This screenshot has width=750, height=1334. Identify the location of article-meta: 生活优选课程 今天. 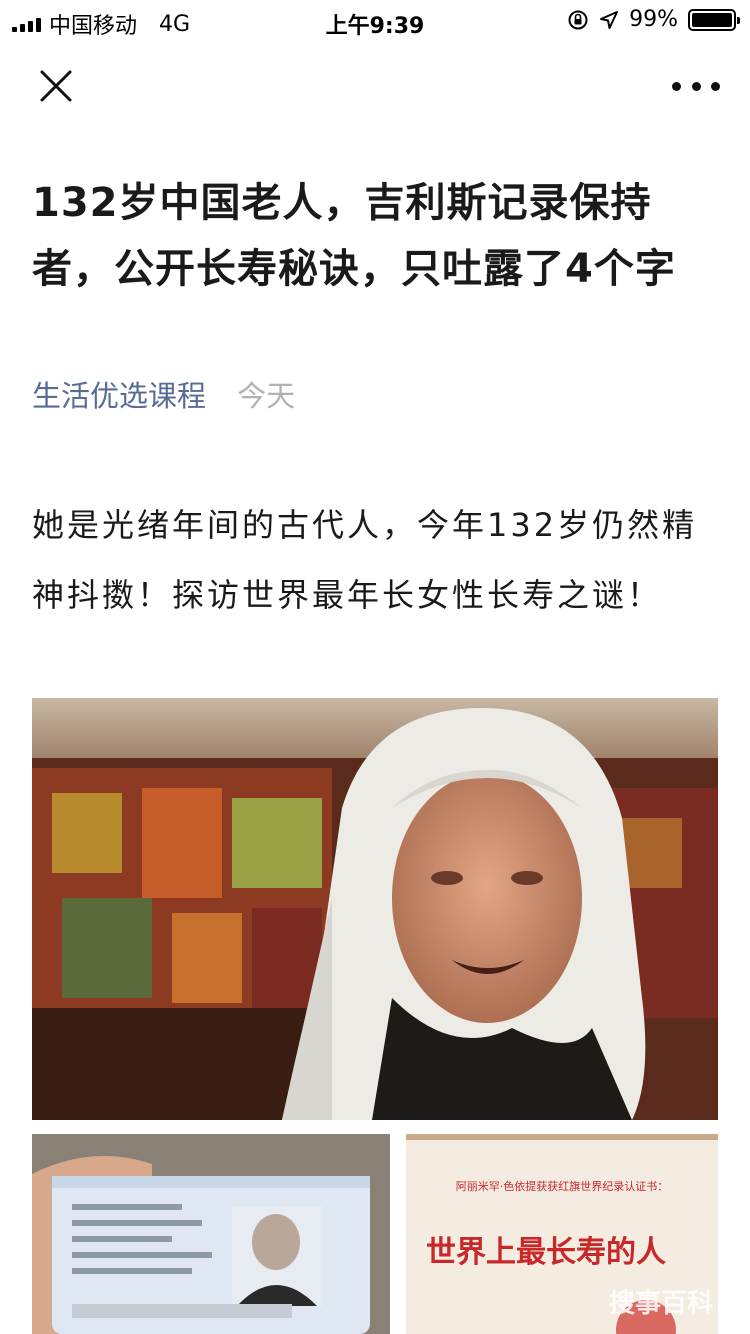
(163, 396).